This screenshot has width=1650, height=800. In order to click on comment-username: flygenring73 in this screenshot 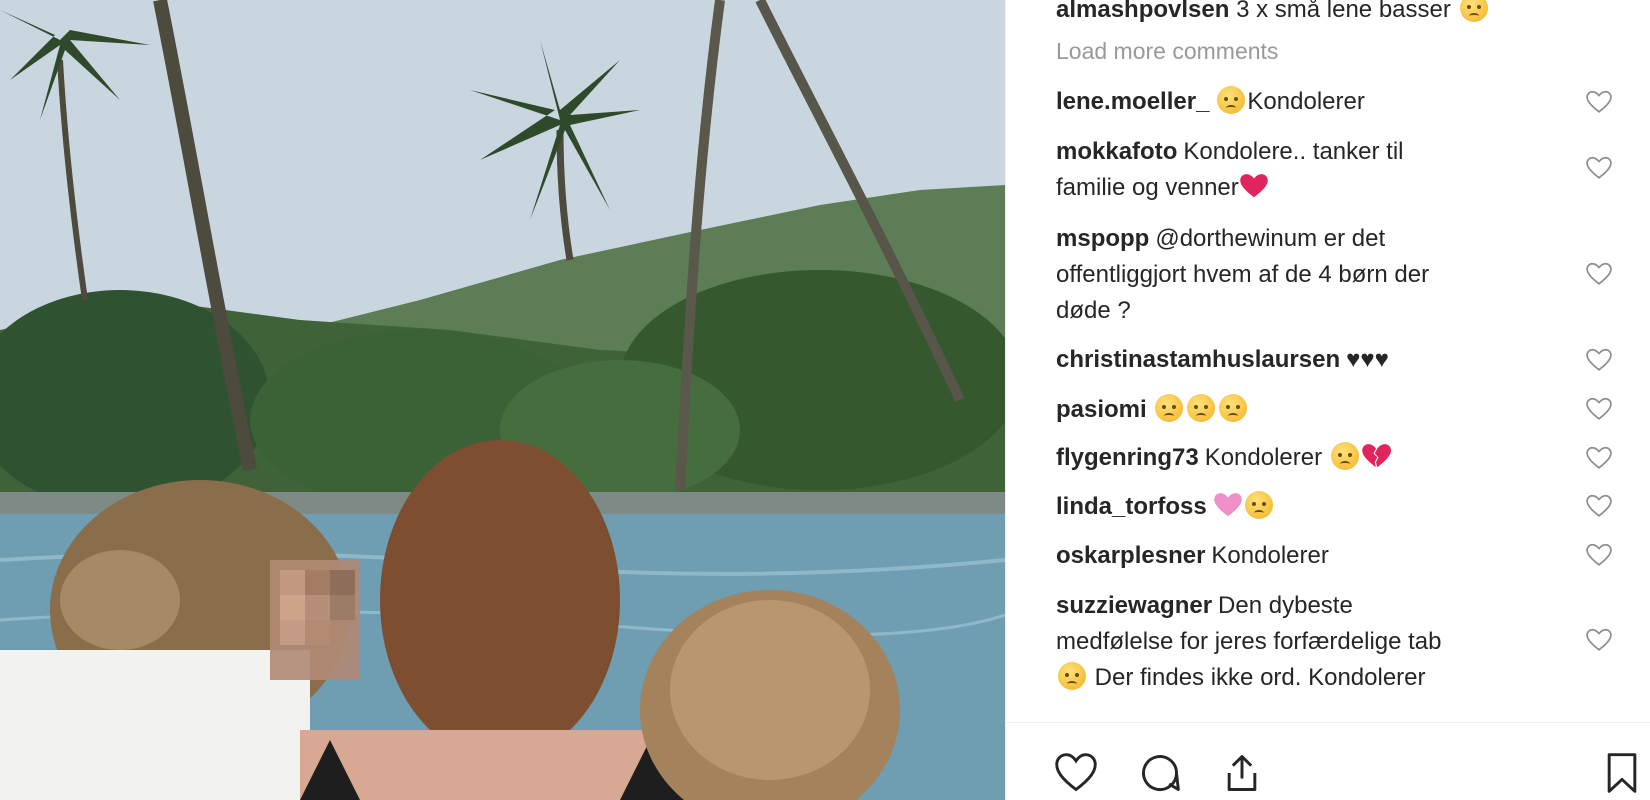, I will do `click(1127, 457)`.